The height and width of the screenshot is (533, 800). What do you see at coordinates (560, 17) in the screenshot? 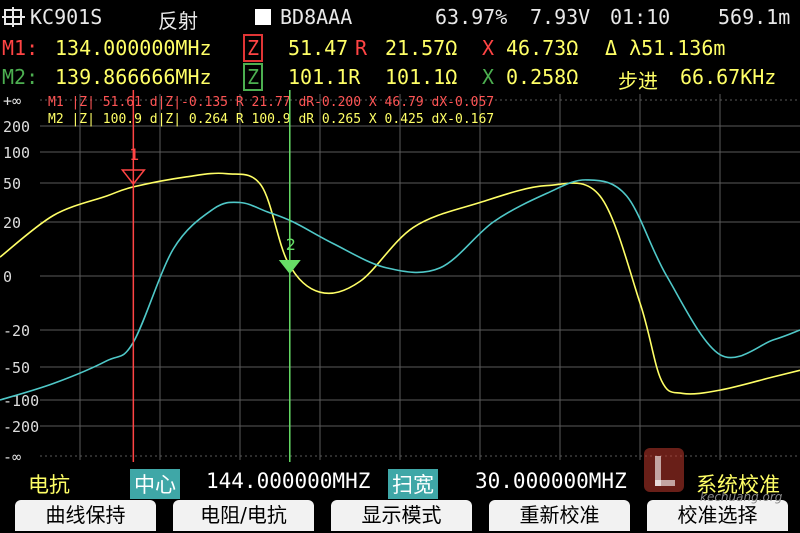
I see `battery-voltage: 7.93V` at bounding box center [560, 17].